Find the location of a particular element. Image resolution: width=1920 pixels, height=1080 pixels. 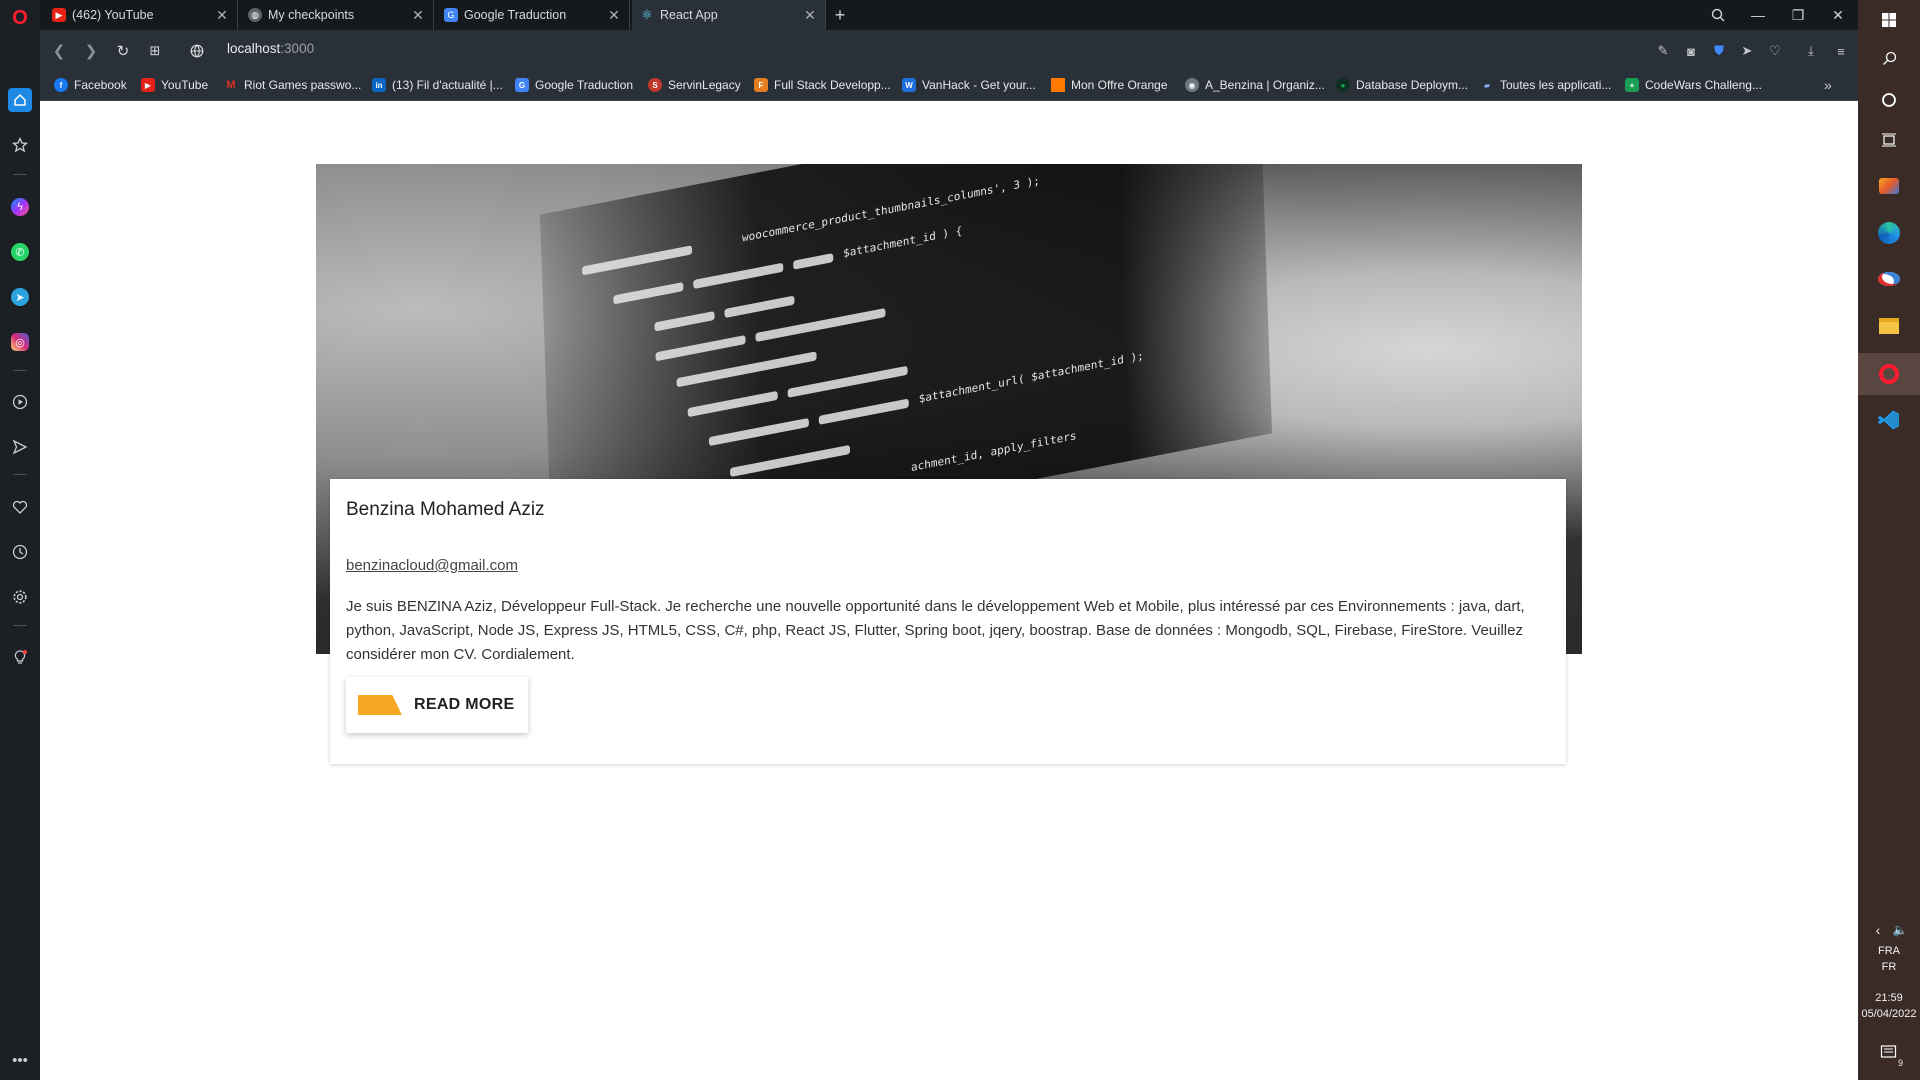

back-icon: ❮ is located at coordinates (59, 51).